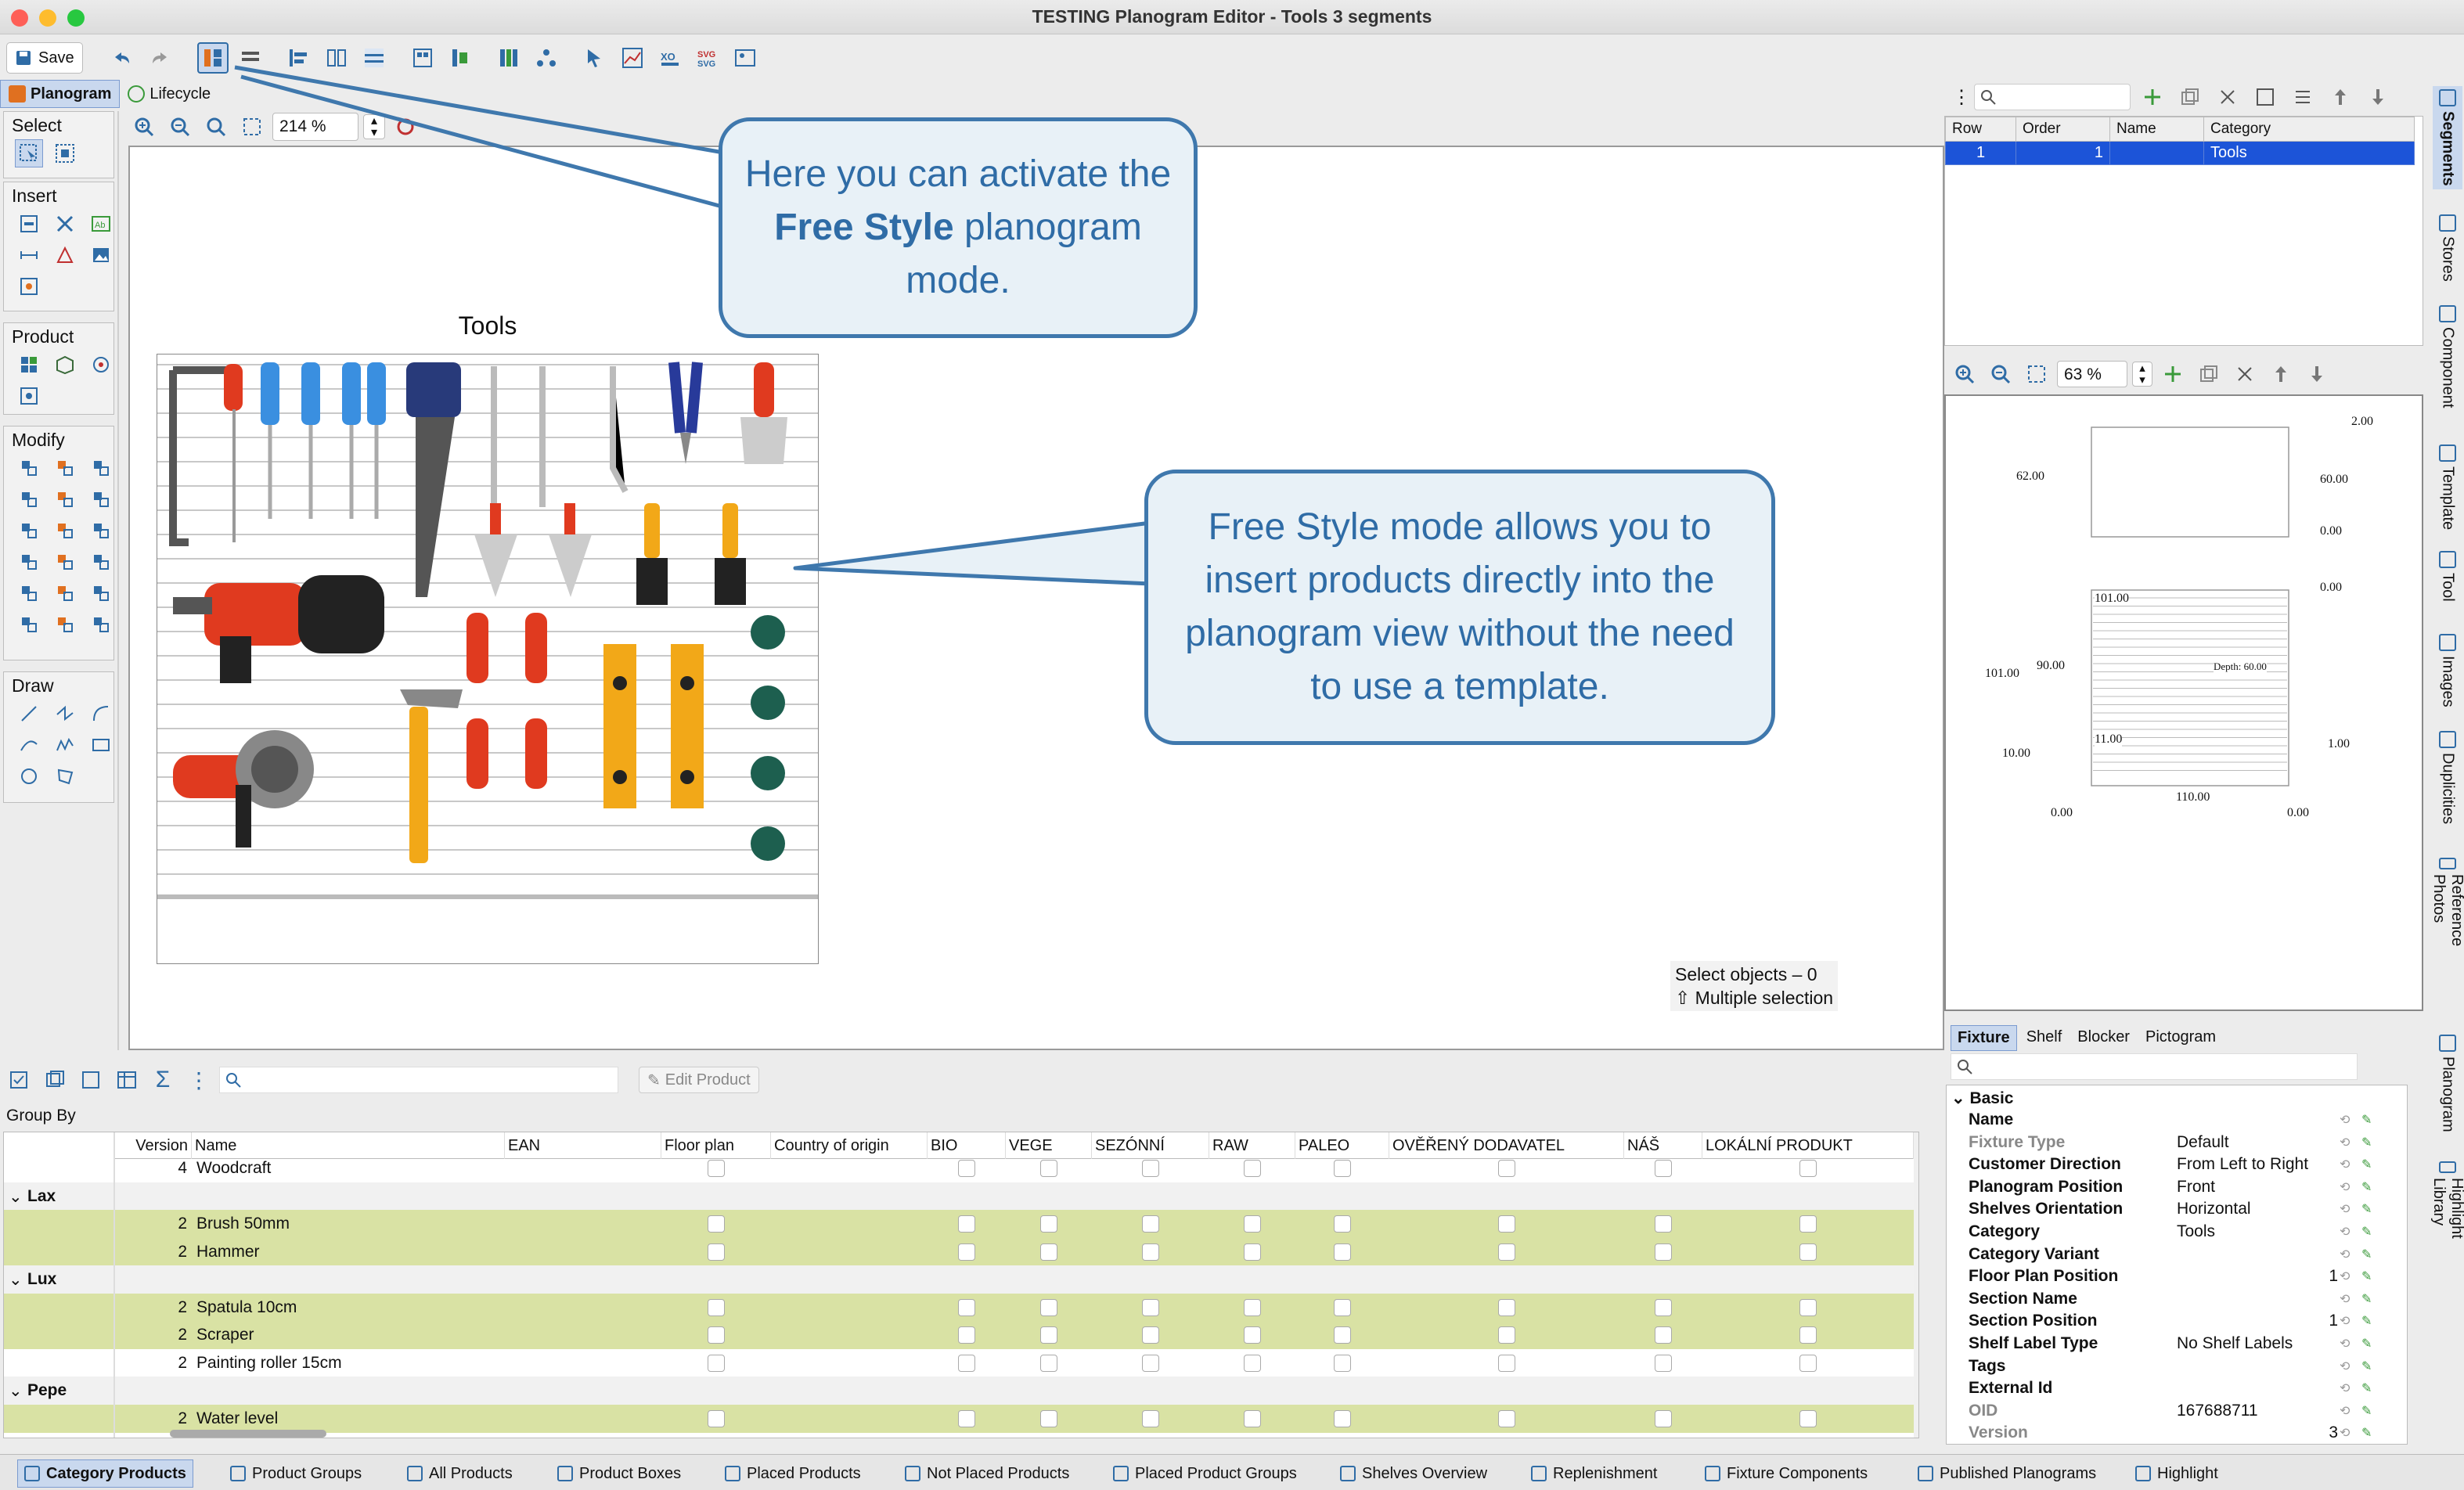 The width and height of the screenshot is (2464, 1490). Describe the element at coordinates (1414, 1474) in the screenshot. I see `bottom-tab-shelves-overview: Shelves Overview` at that location.